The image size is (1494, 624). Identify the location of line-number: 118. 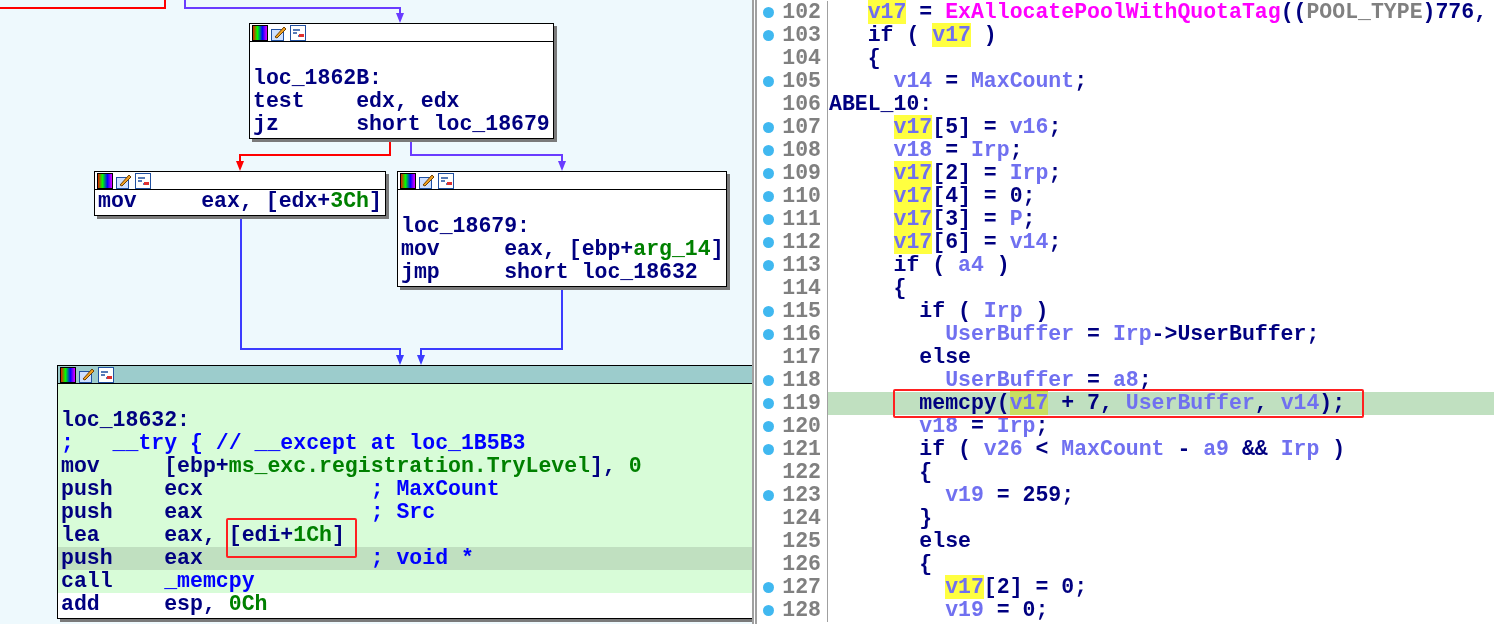
(801, 380).